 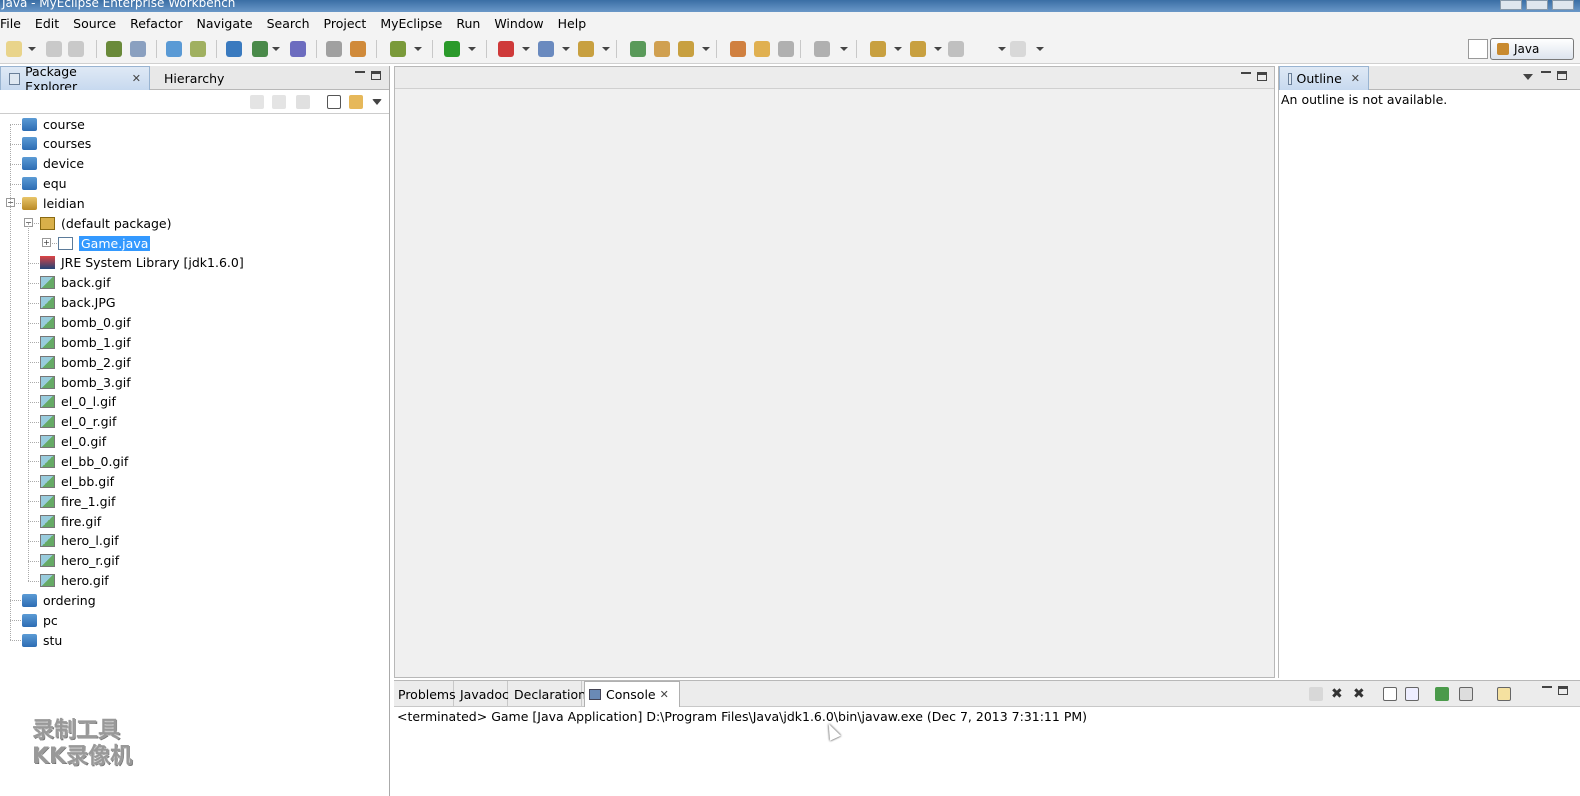 What do you see at coordinates (79, 561) in the screenshot?
I see `tree-item: hero_r.gif` at bounding box center [79, 561].